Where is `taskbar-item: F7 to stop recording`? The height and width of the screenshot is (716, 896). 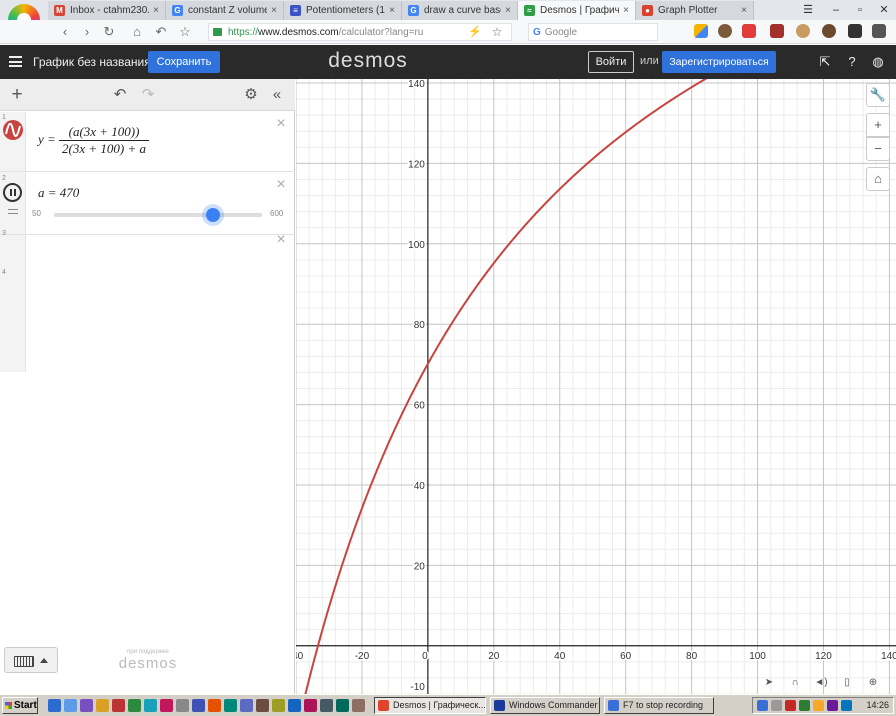
taskbar-item: F7 to stop recording is located at coordinates (659, 705).